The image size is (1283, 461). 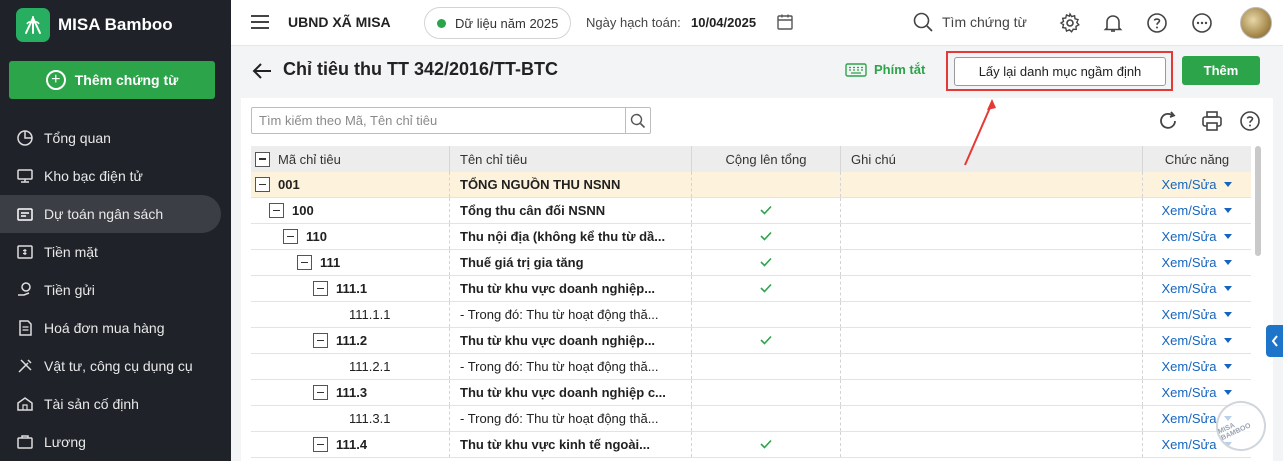 I want to click on avatar, so click(x=1256, y=23).